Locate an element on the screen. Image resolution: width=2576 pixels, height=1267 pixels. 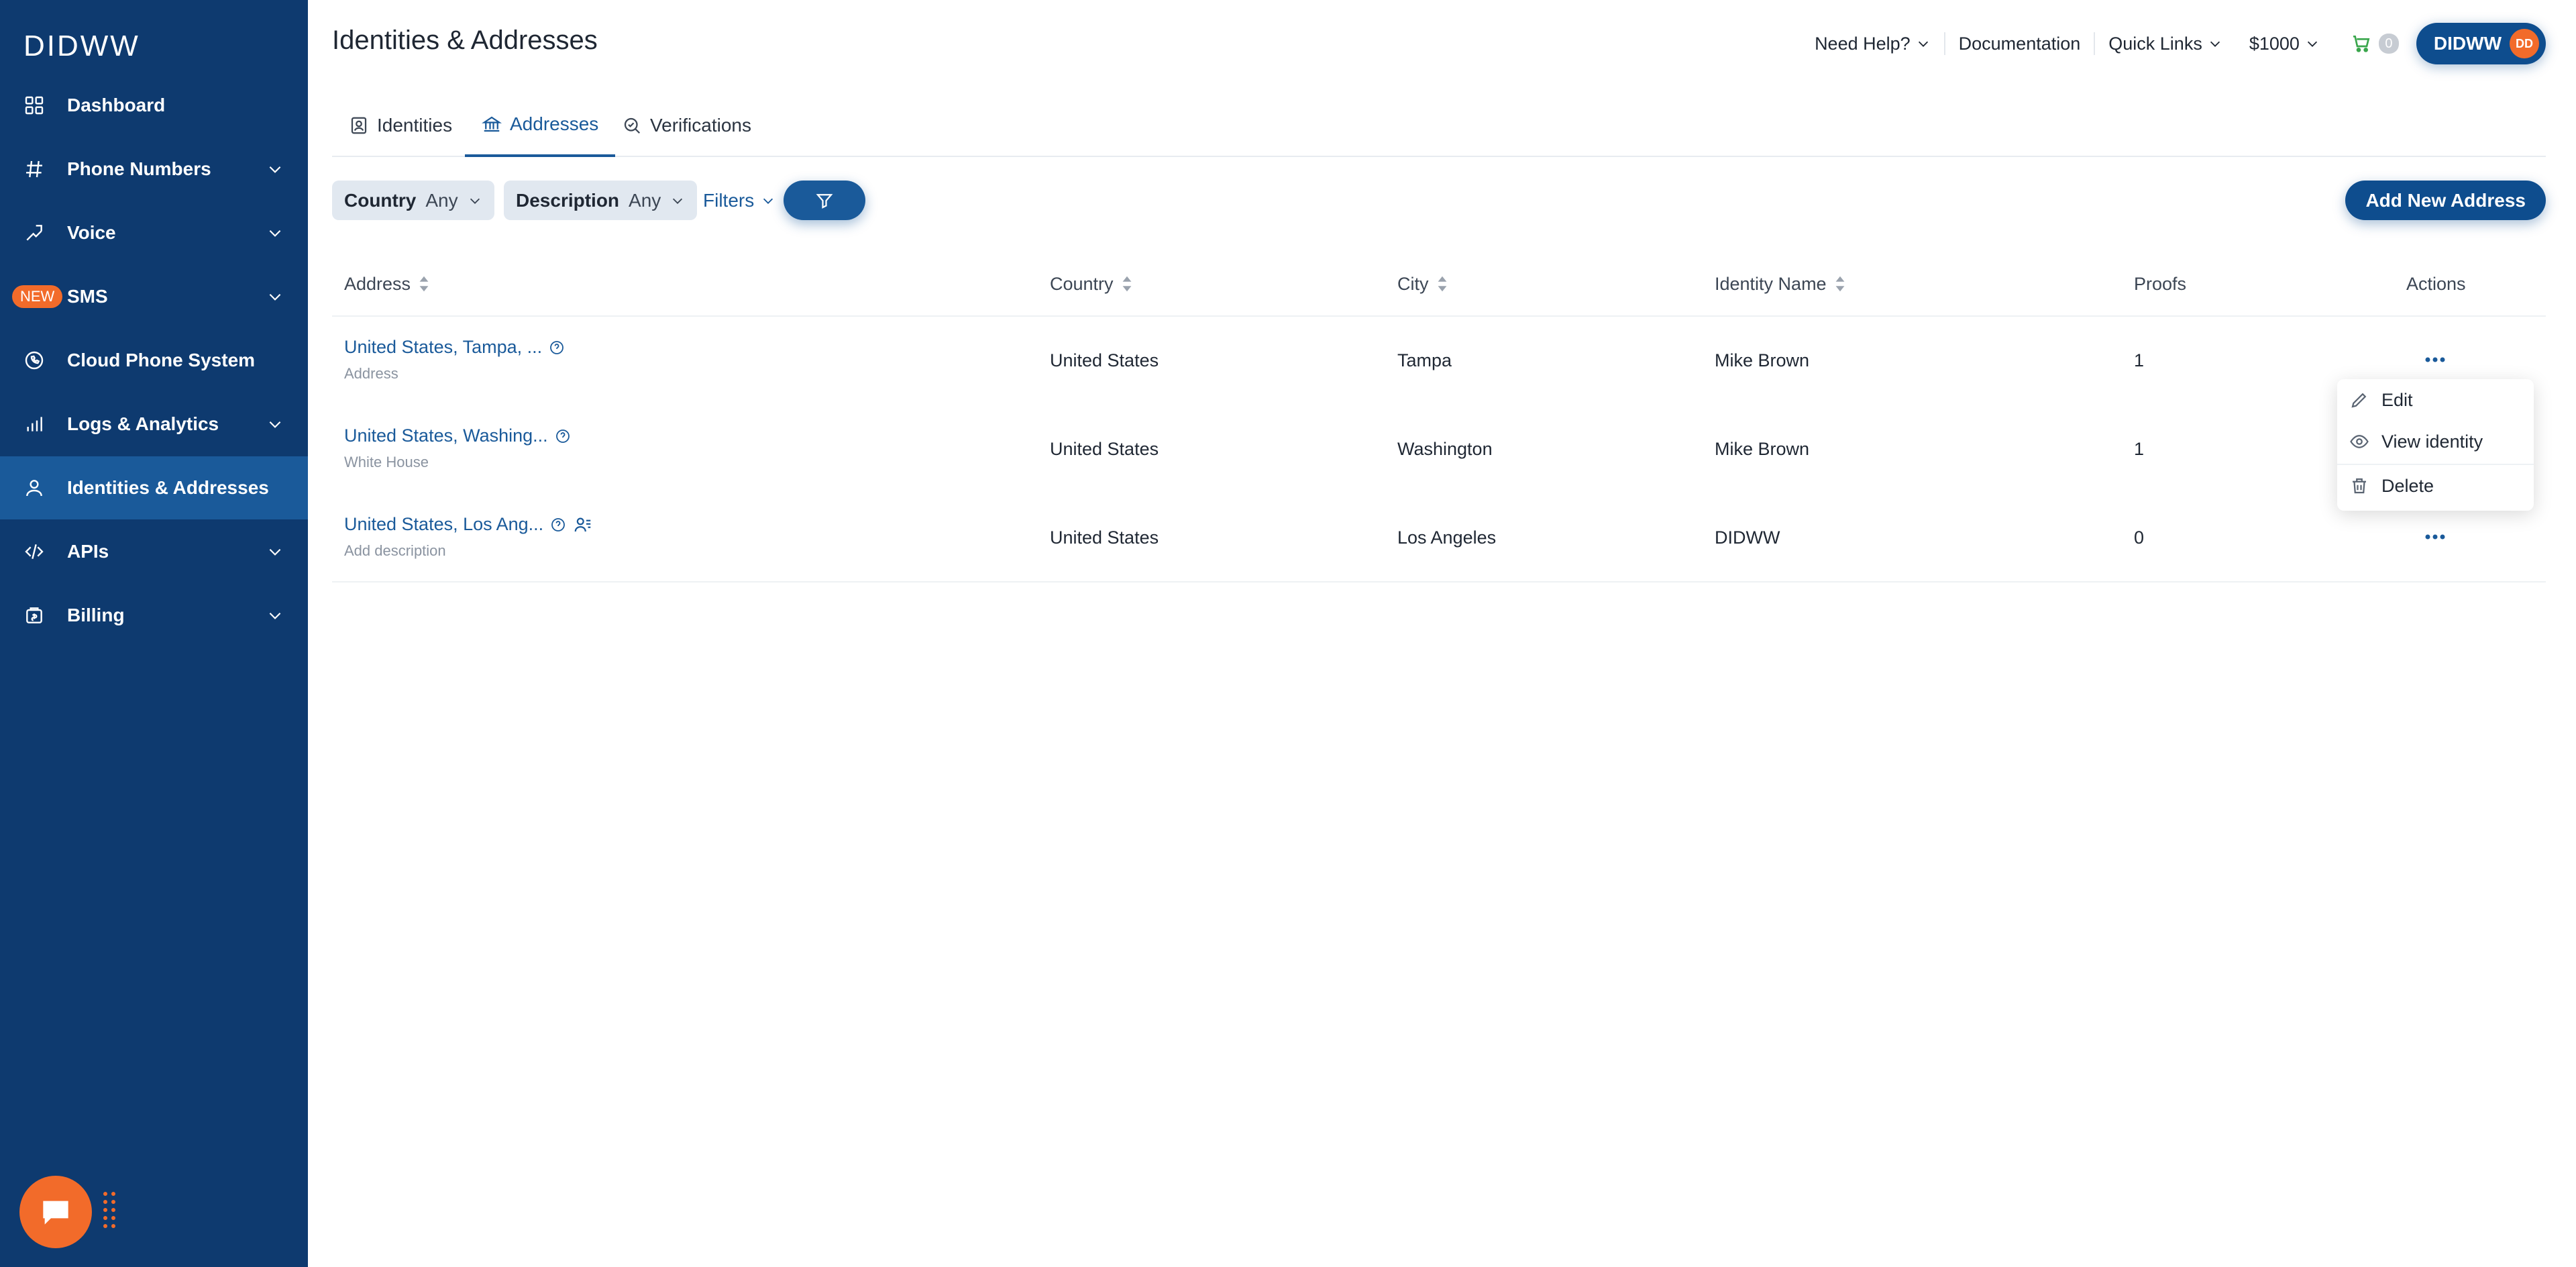
sidebar-item-voice: Voice is located at coordinates (154, 232).